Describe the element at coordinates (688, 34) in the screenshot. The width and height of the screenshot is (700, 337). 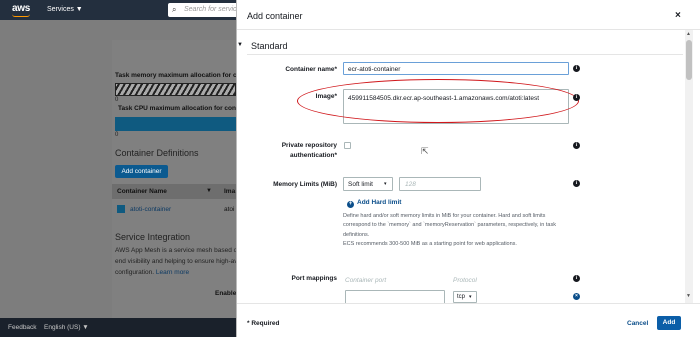
I see `scroll-up-icon: ▲` at that location.